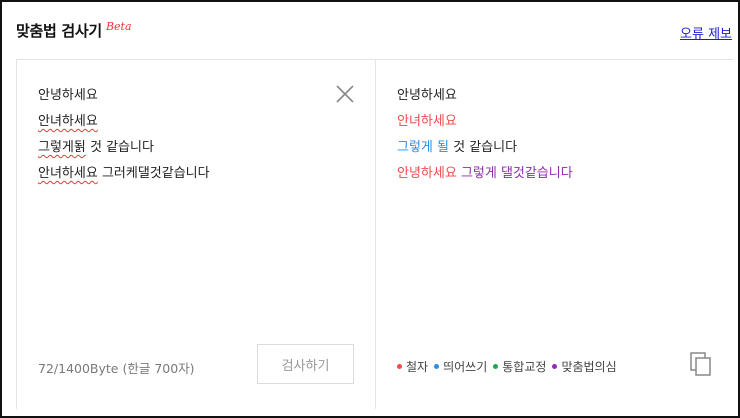  What do you see at coordinates (68, 95) in the screenshot?
I see `input-text: 안녕하세요` at bounding box center [68, 95].